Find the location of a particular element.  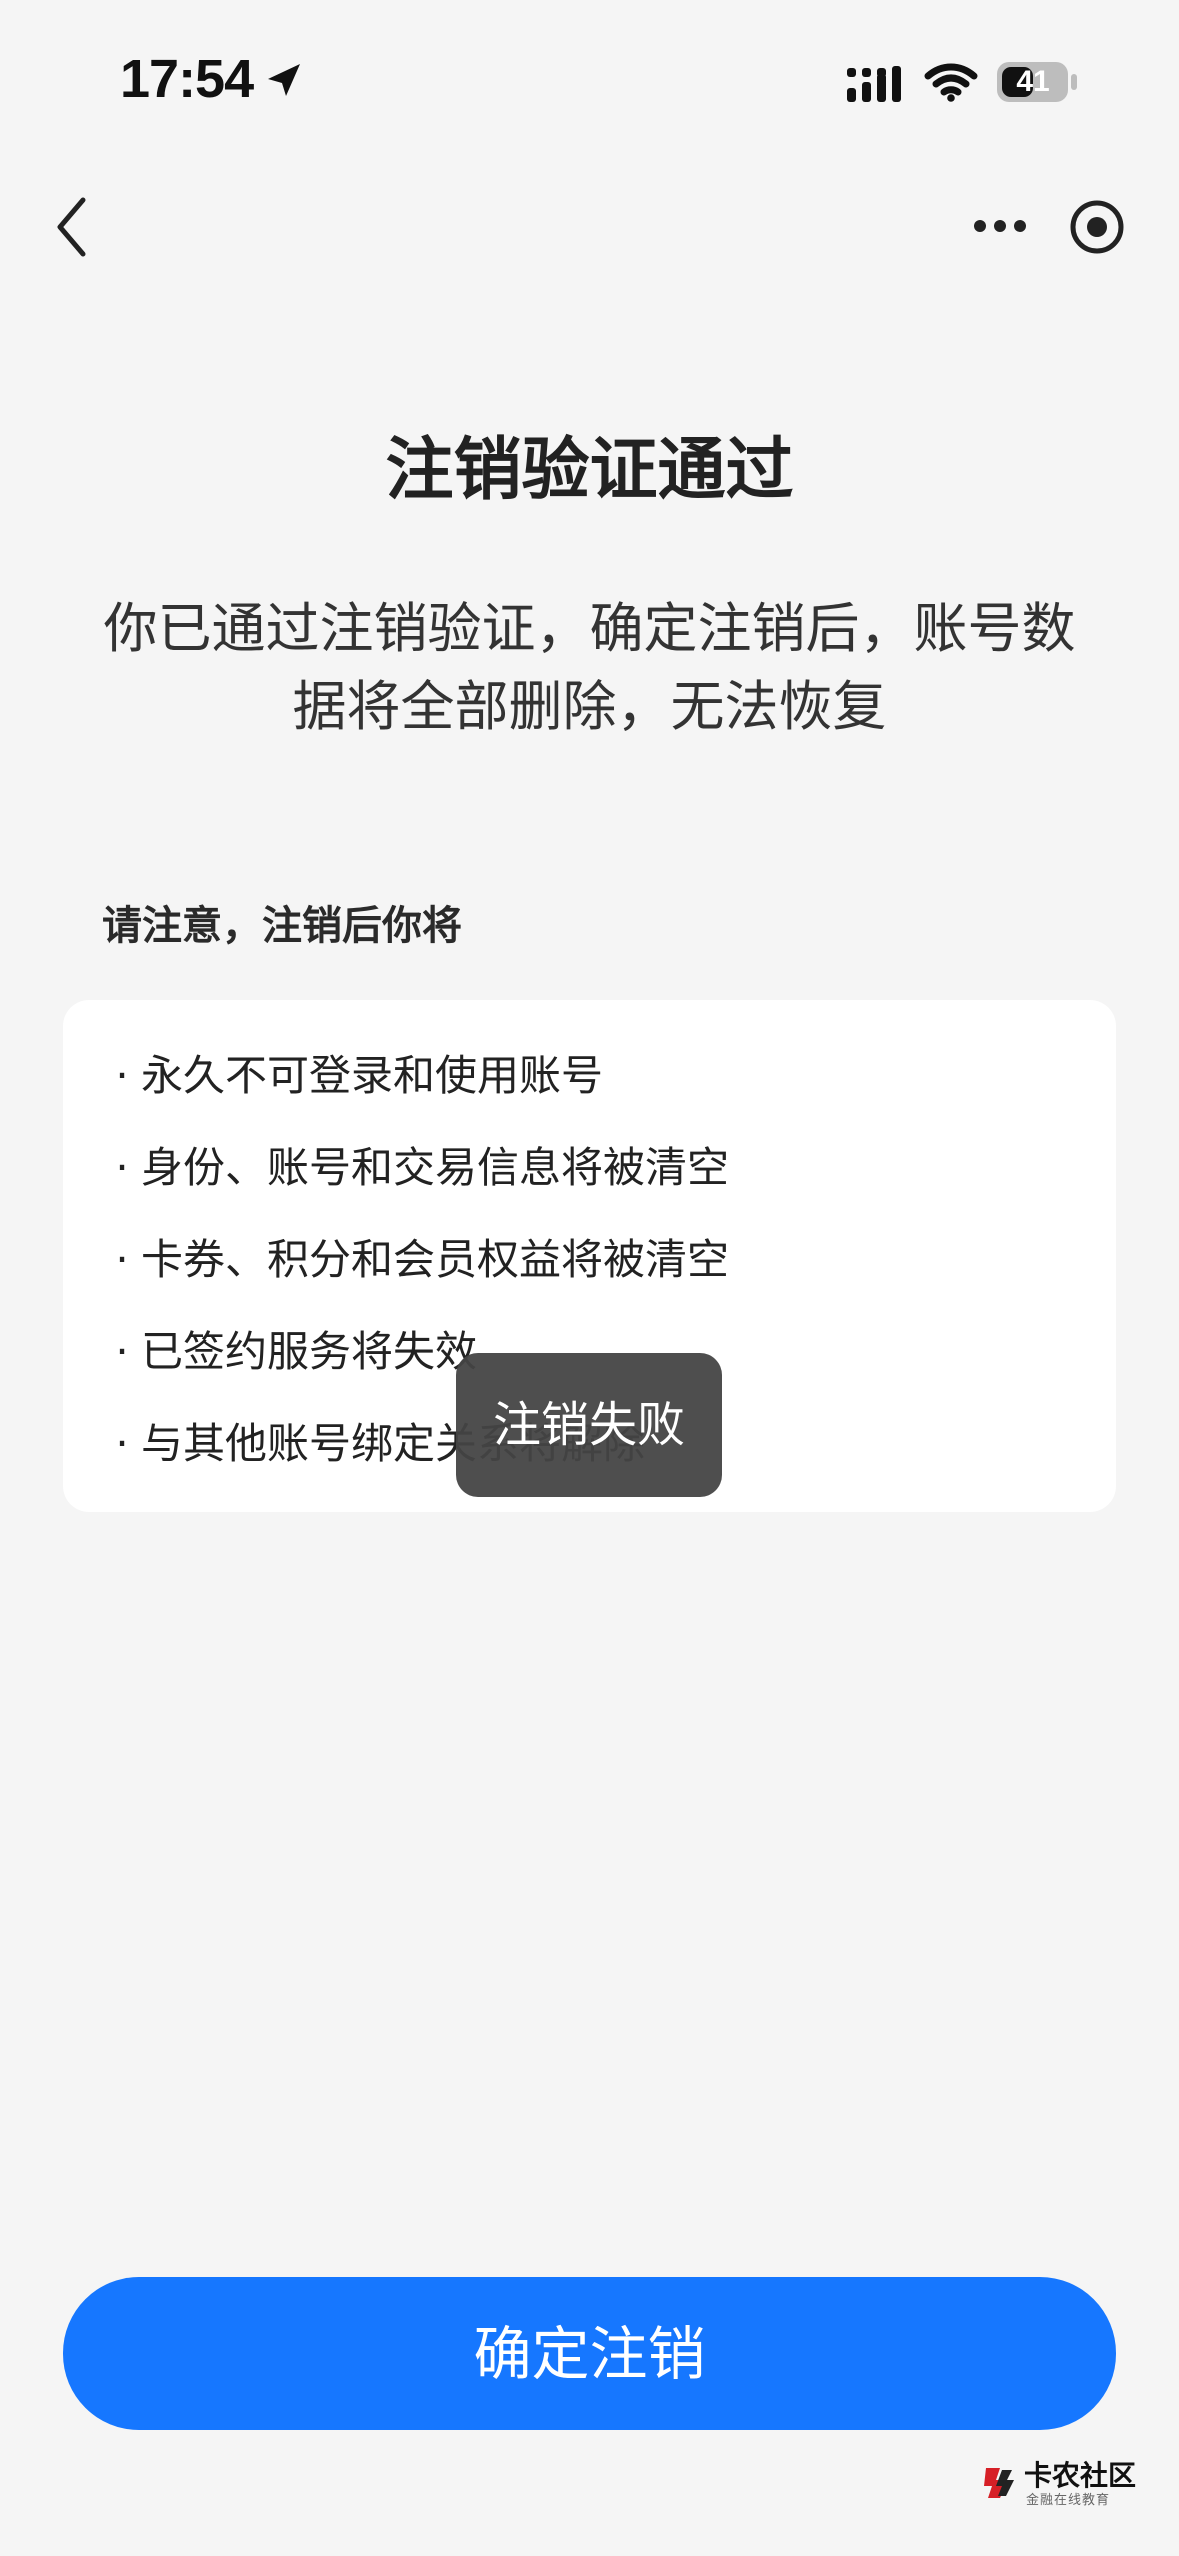

notice-item: · 永久不可登录和使用账号 is located at coordinates (589, 1076).